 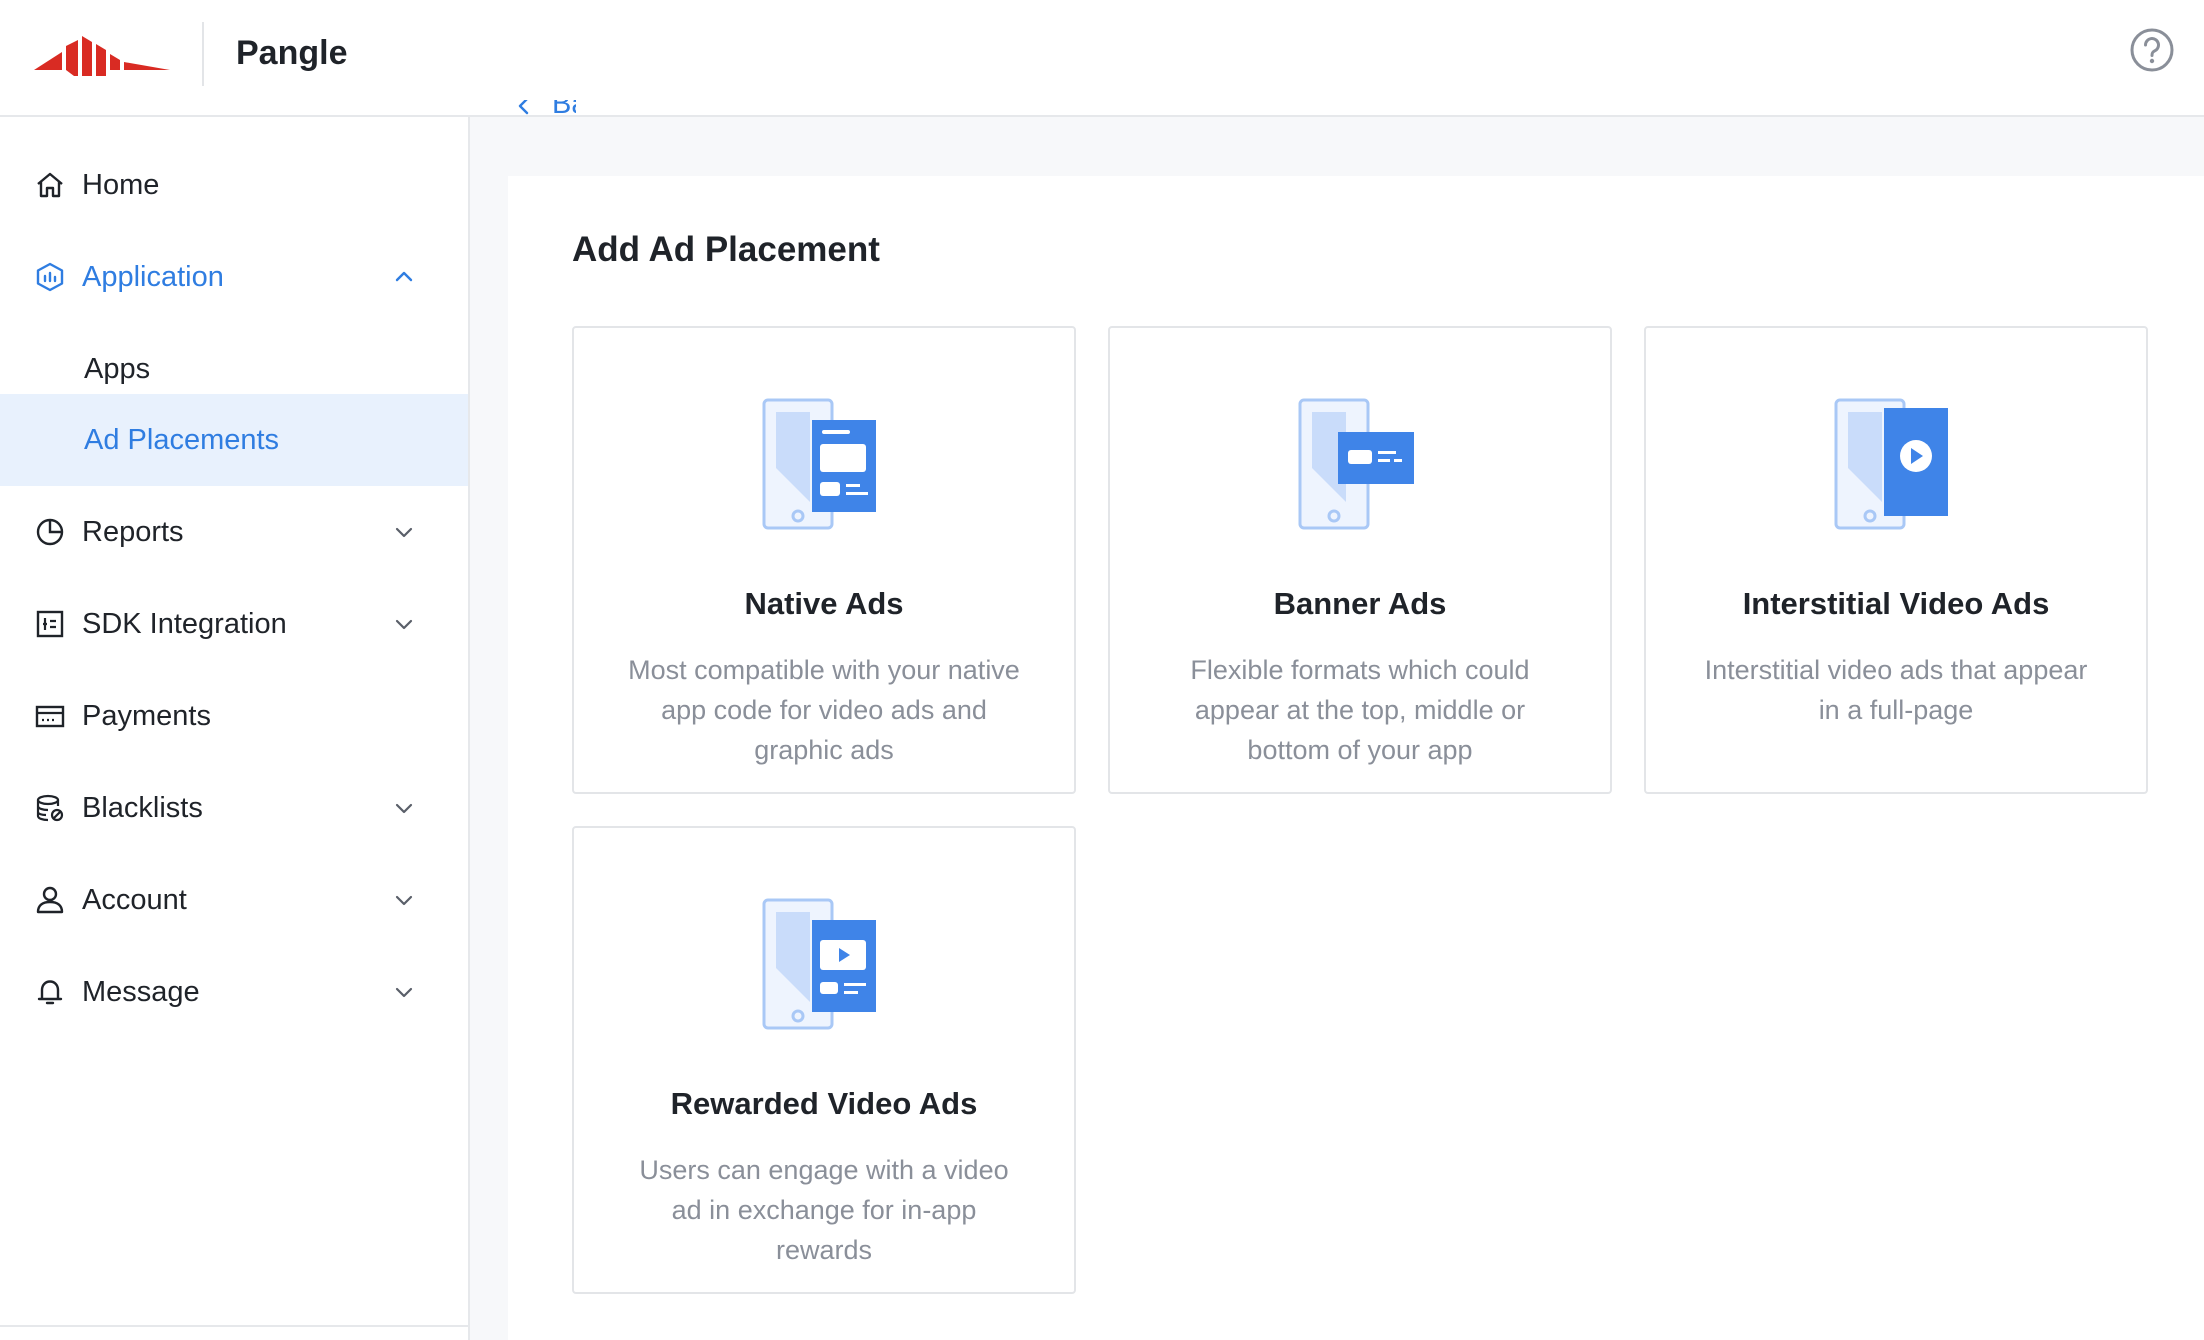 What do you see at coordinates (134, 899) in the screenshot?
I see `sidebar-item-label: Account` at bounding box center [134, 899].